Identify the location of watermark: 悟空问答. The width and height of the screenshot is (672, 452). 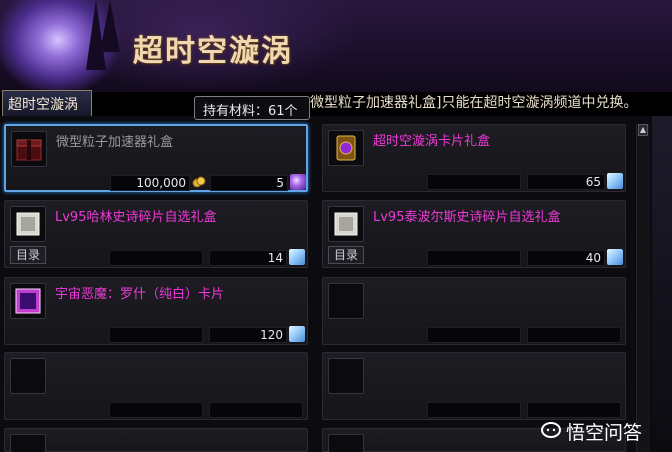
(602, 431).